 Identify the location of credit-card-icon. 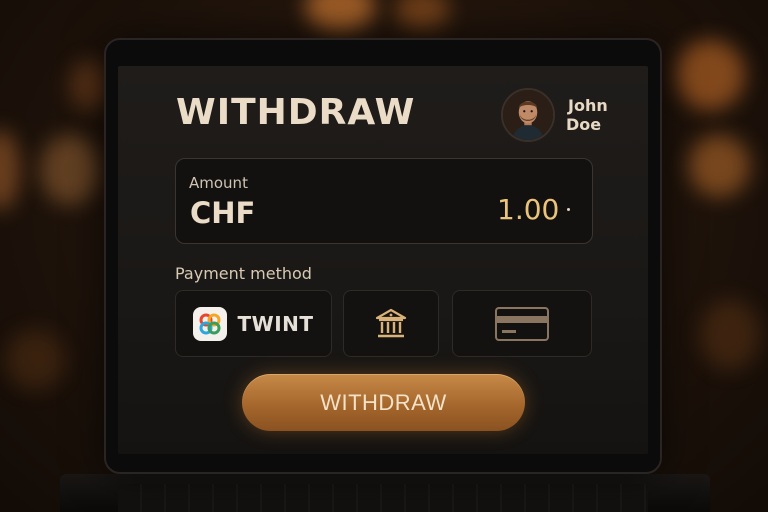
(522, 323).